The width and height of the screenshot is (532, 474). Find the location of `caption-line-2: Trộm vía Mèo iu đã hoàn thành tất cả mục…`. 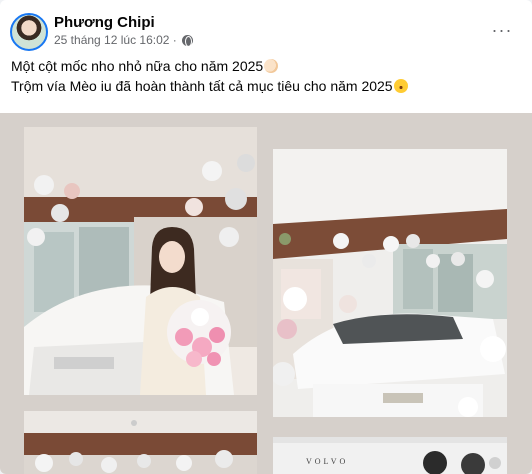

caption-line-2: Trộm vía Mèo iu đã hoàn thành tất cả mục… is located at coordinates (266, 86).